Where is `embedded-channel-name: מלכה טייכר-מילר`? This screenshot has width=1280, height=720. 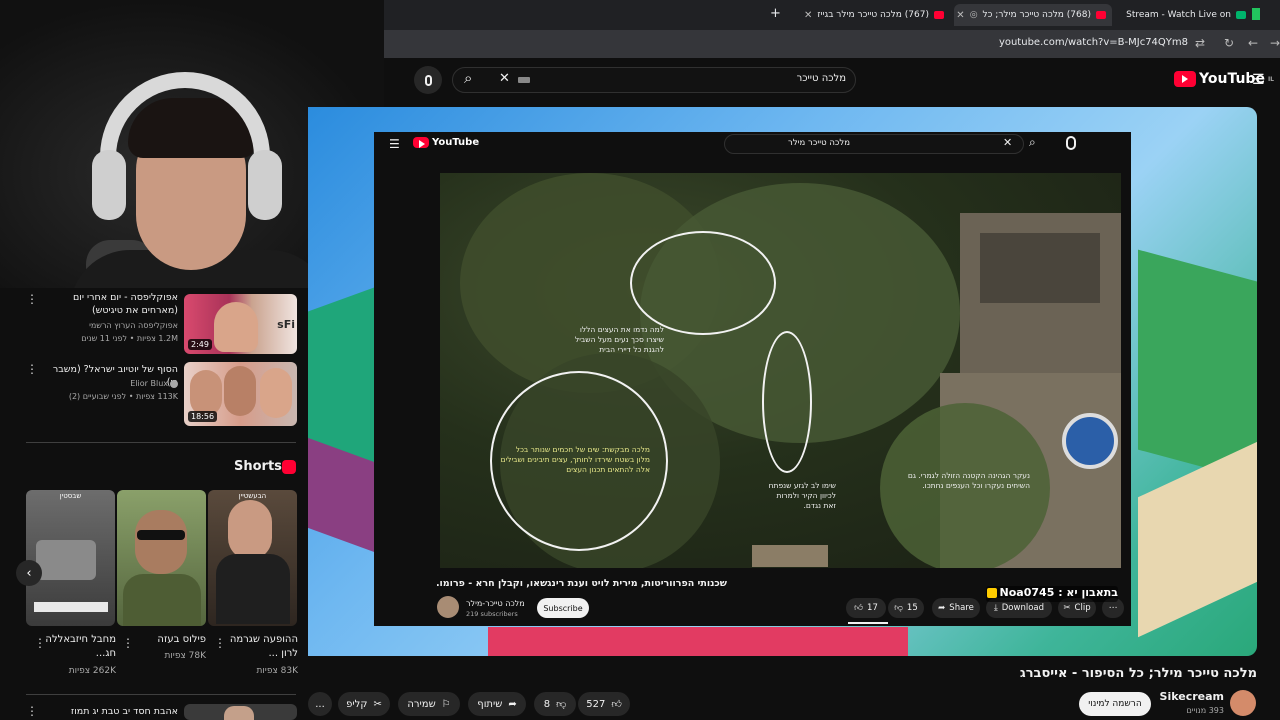 embedded-channel-name: מלכה טייכר-מילר is located at coordinates (495, 603).